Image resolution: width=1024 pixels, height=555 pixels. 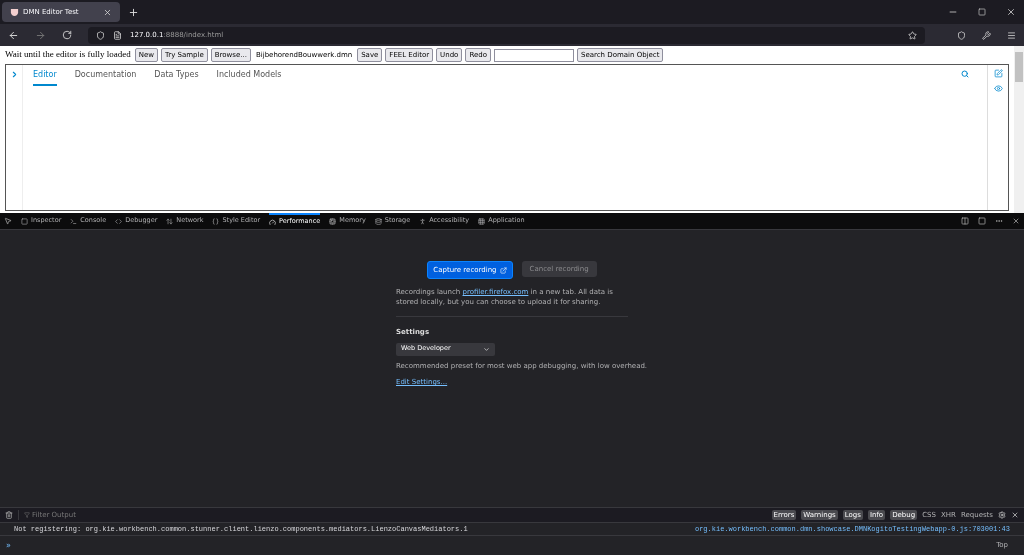 I want to click on restore-icon, so click(x=982, y=12).